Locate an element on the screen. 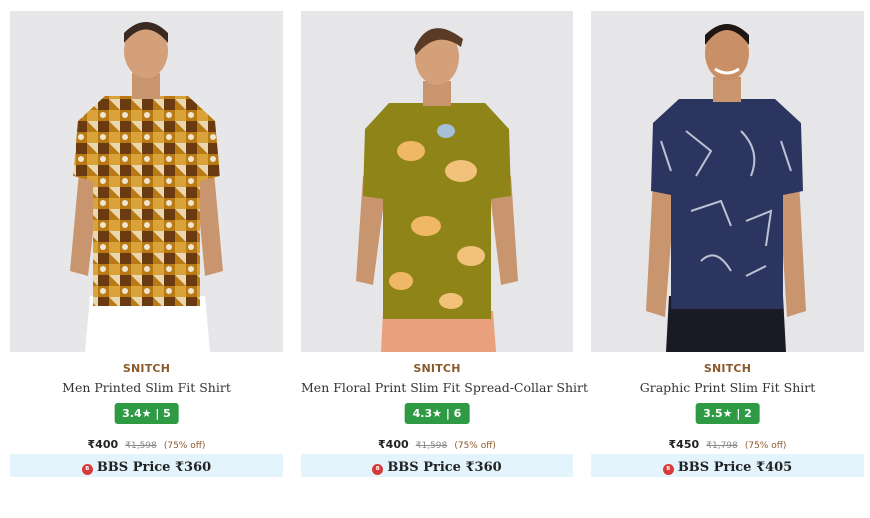 This screenshot has height=518, width=870. bbs-price-text: BBS Price ₹405 is located at coordinates (735, 467).